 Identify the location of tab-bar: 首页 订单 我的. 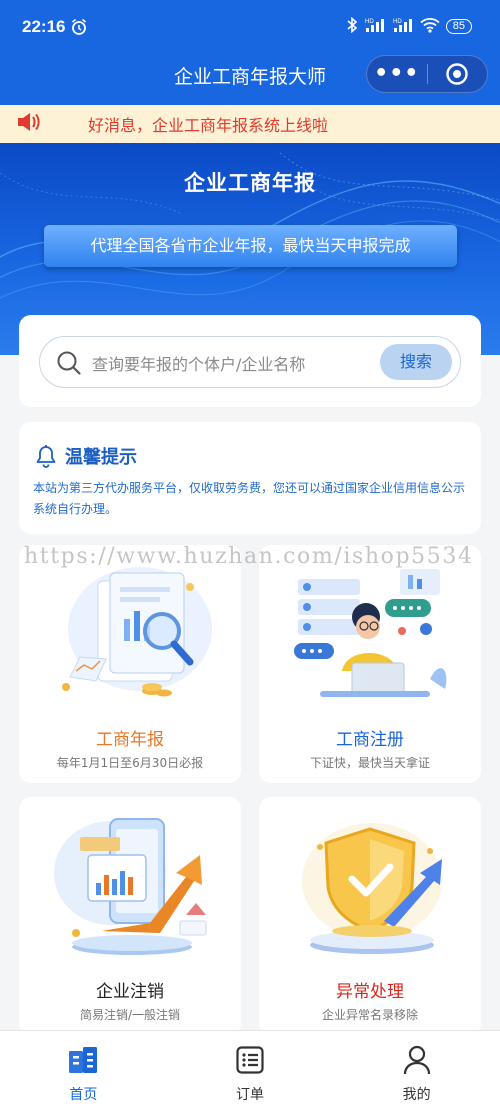
(250, 1070).